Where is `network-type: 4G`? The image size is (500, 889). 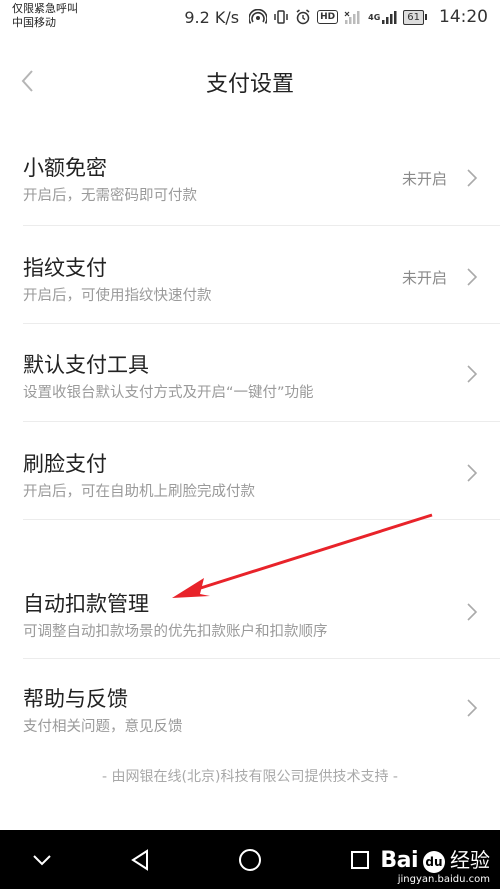
network-type: 4G is located at coordinates (374, 17).